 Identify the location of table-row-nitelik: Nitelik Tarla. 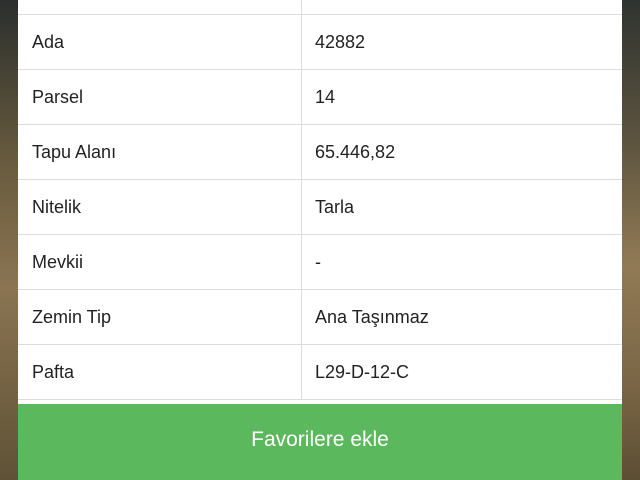
(320, 207).